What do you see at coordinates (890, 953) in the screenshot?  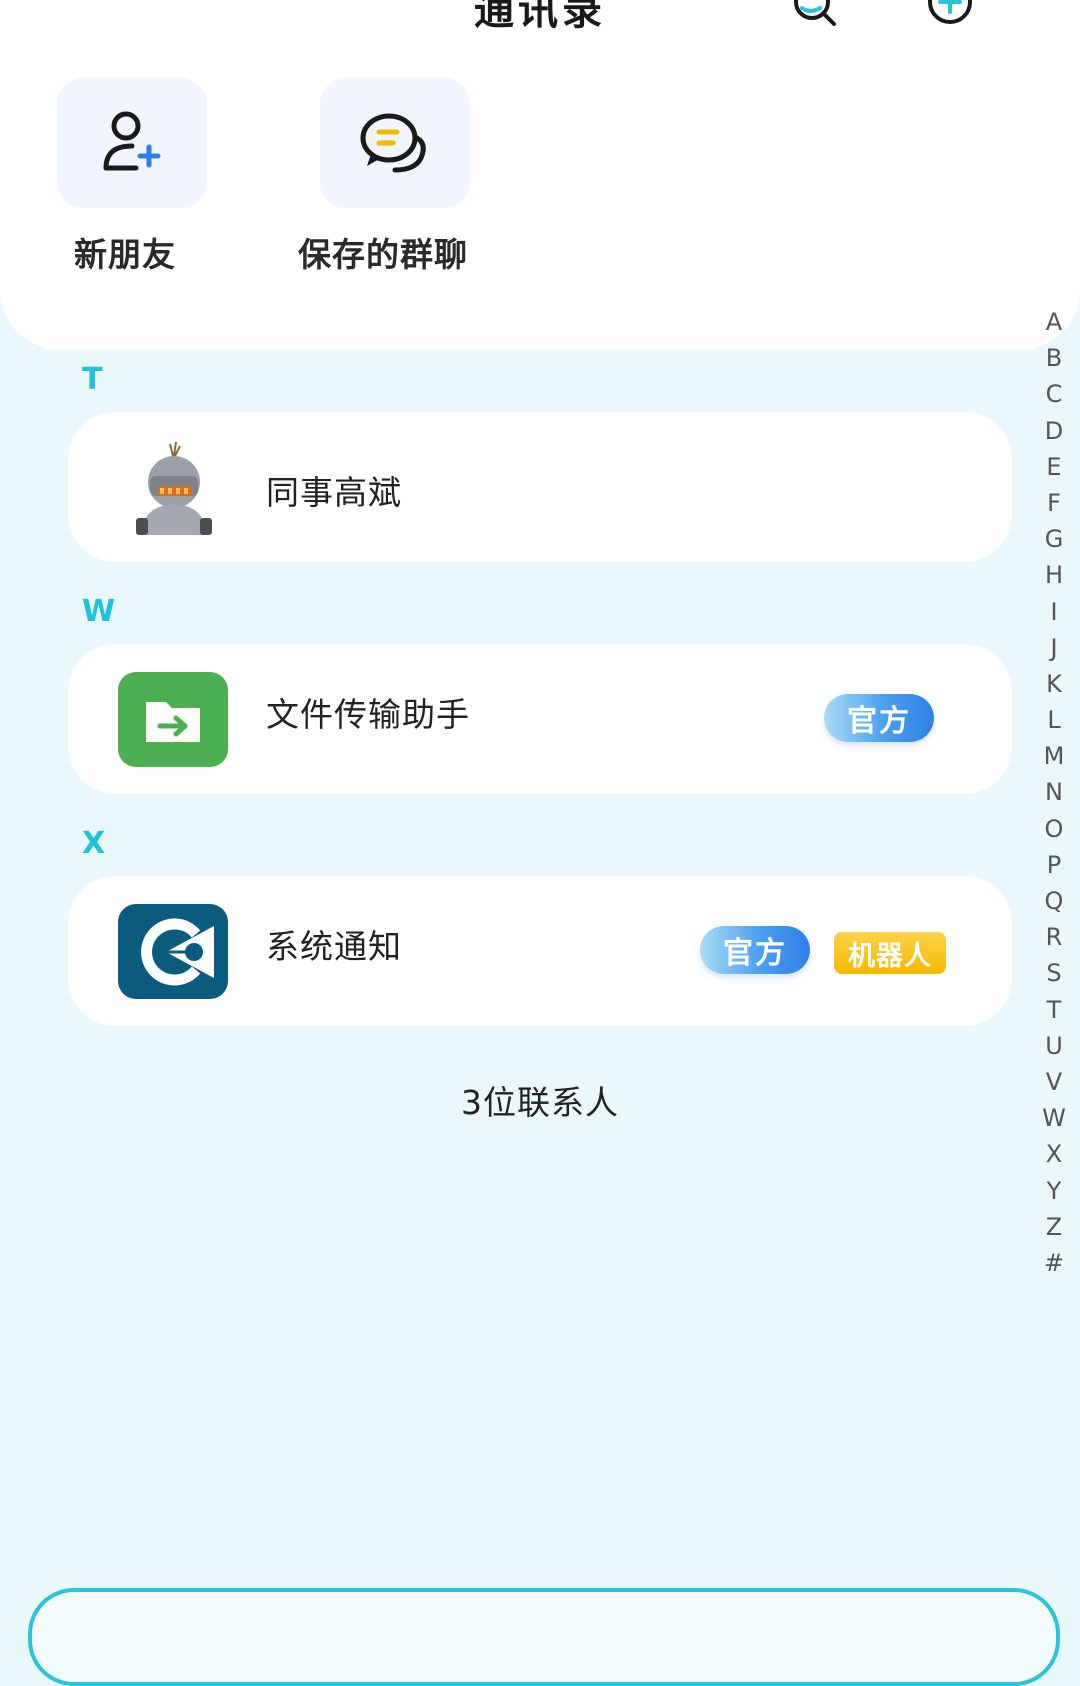 I see `robot-badge: 机器人` at bounding box center [890, 953].